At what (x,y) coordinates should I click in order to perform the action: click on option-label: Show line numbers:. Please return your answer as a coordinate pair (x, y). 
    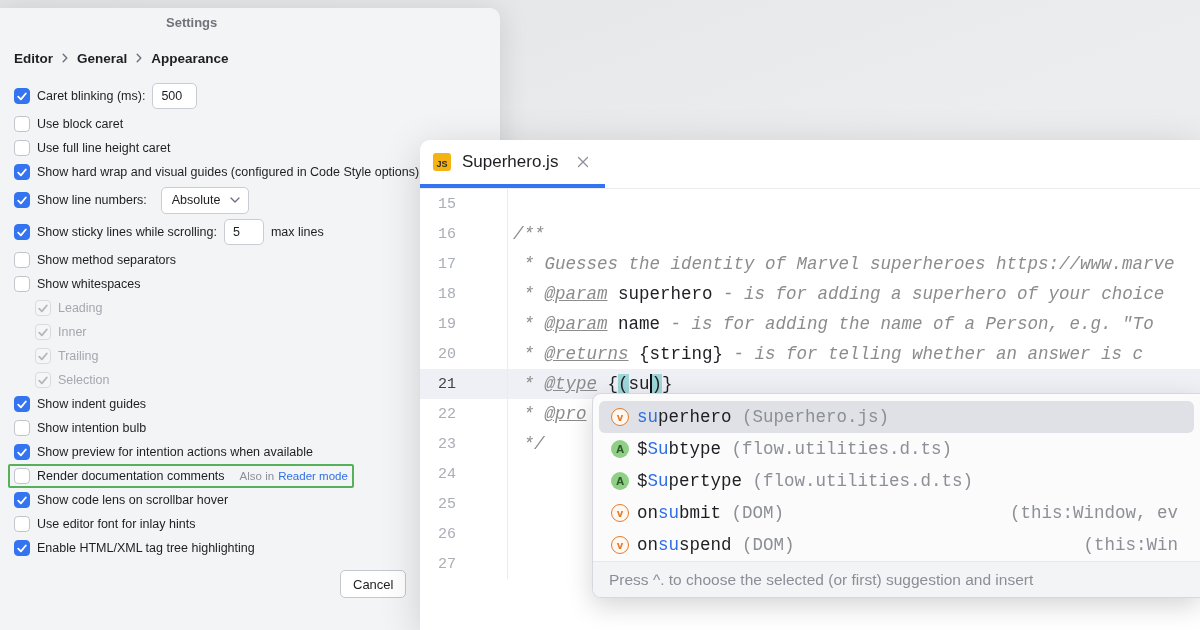
    Looking at the image, I should click on (92, 200).